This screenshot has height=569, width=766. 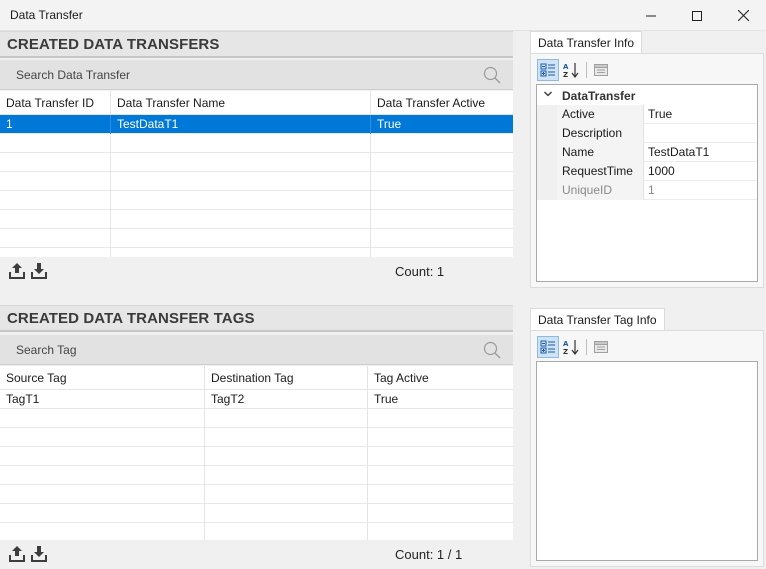 I want to click on cell-tag-active: True, so click(x=386, y=399).